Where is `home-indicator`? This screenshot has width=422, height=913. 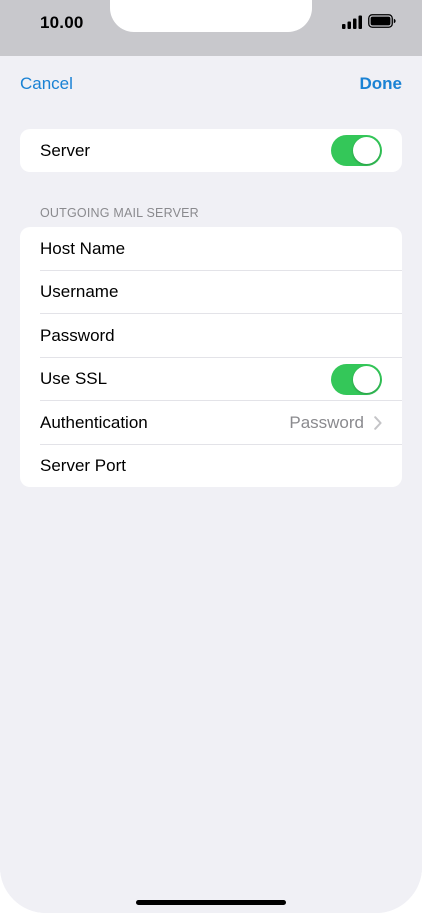
home-indicator is located at coordinates (211, 902).